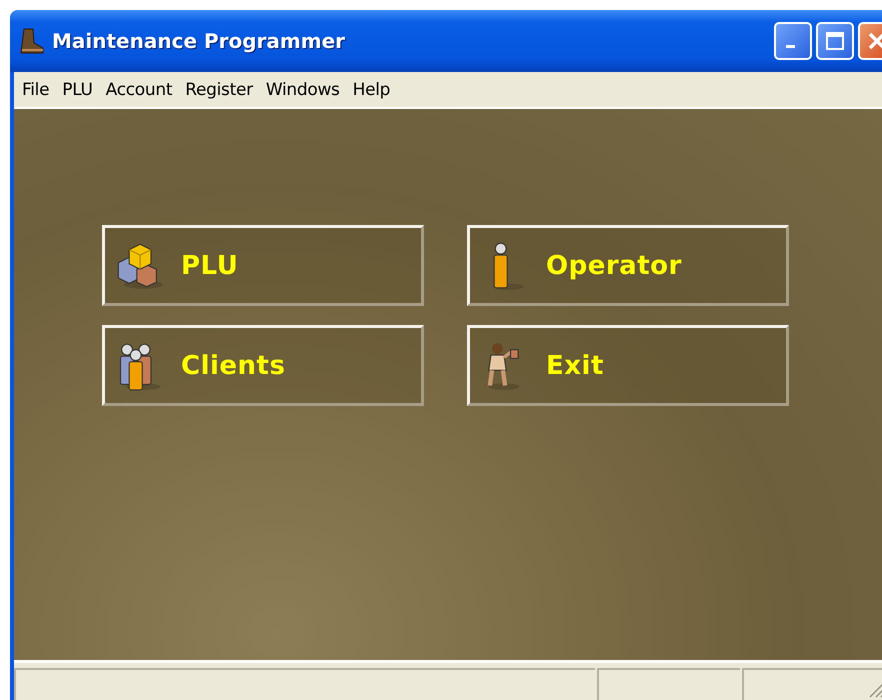 Image resolution: width=882 pixels, height=700 pixels. I want to click on tile-button: PLU, so click(263, 265).